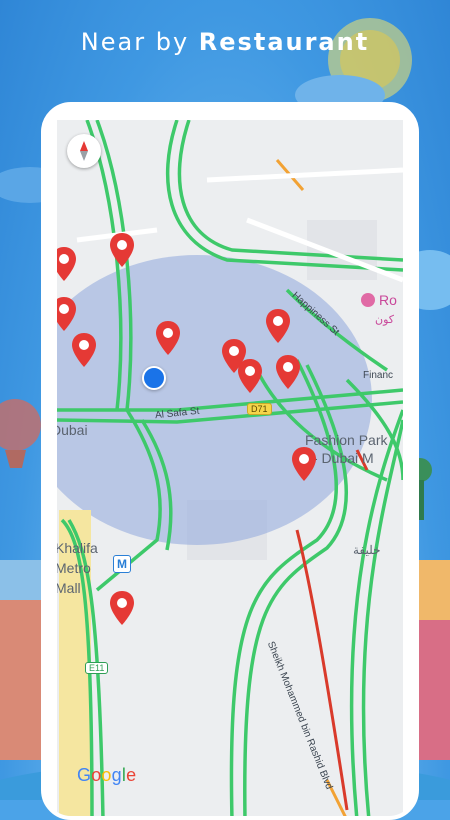  Describe the element at coordinates (368, 300) in the screenshot. I see `hotel-icon` at that location.